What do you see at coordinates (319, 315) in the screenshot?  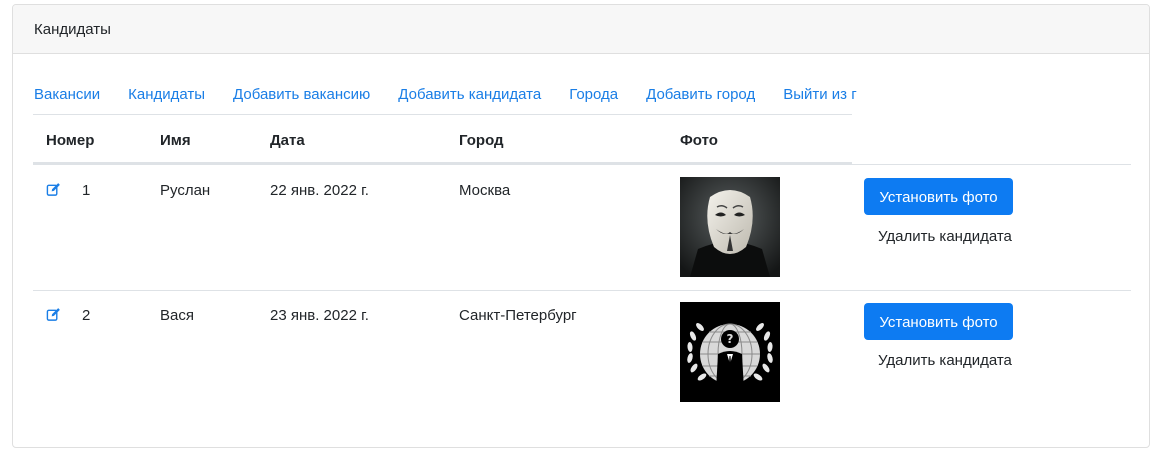 I see `cell-date: 23 янв. 2022 г.` at bounding box center [319, 315].